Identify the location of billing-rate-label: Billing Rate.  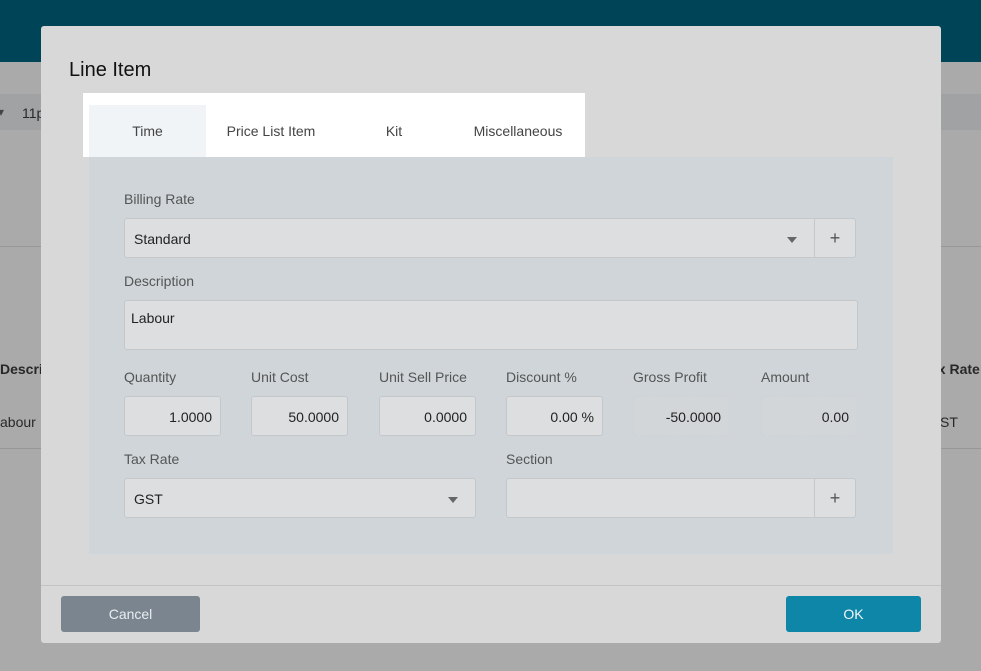
(159, 199).